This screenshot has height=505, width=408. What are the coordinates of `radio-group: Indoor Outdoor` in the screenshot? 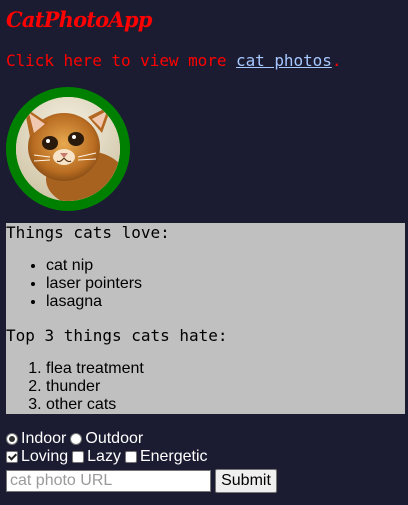 It's located at (141, 439).